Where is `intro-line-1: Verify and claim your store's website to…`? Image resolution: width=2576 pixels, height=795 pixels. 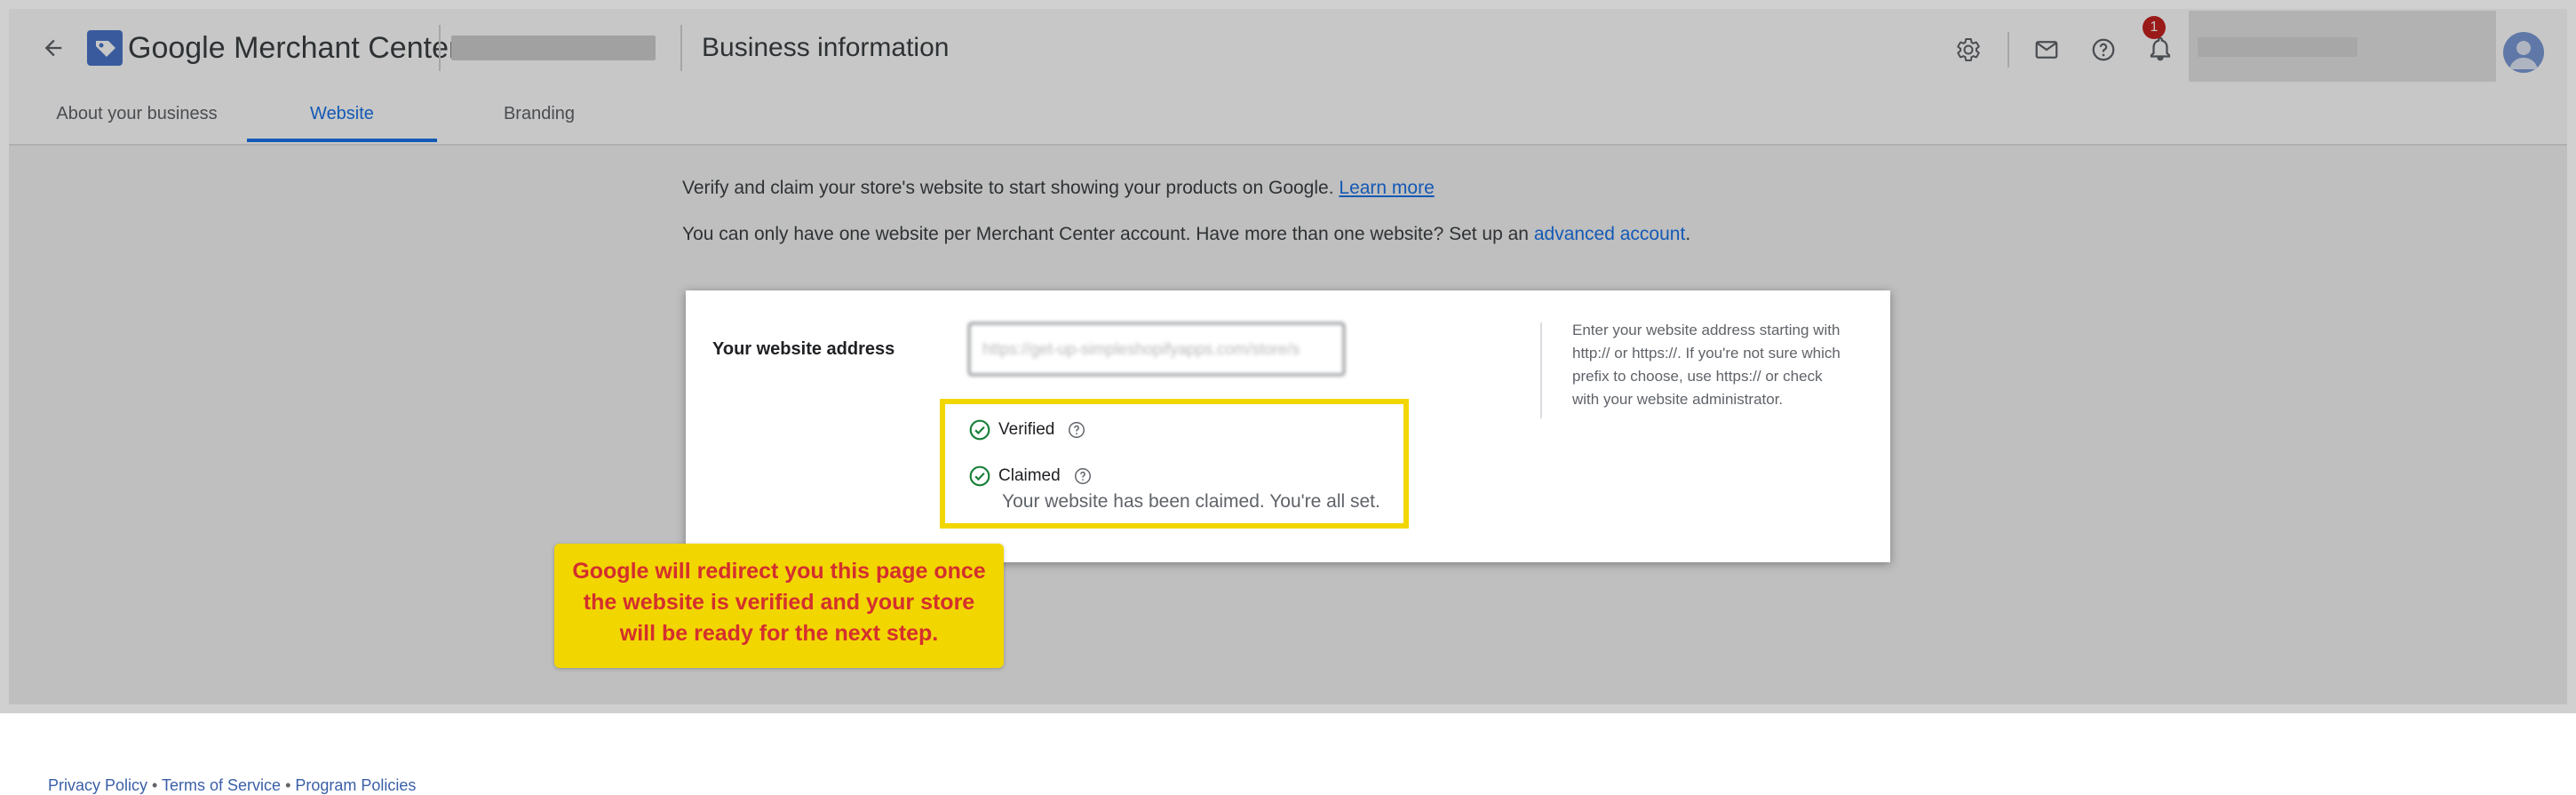 intro-line-1: Verify and claim your store's website to… is located at coordinates (1058, 188).